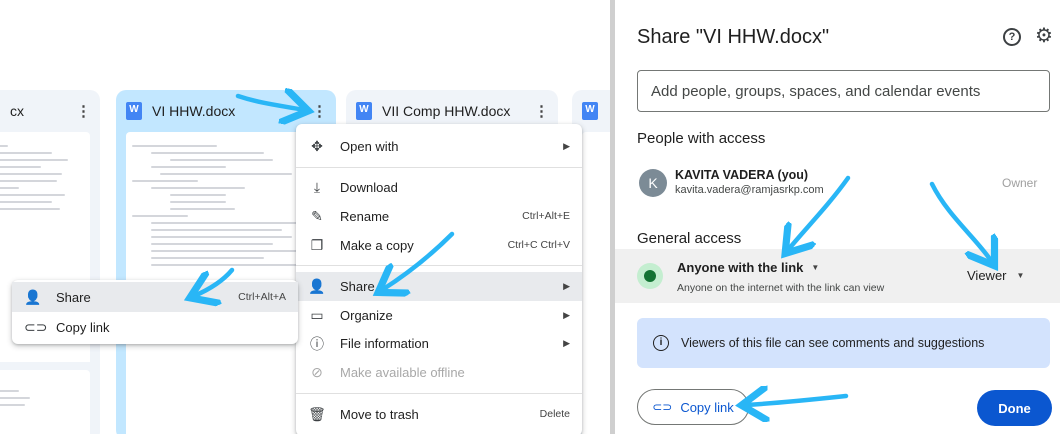 The height and width of the screenshot is (434, 1060). What do you see at coordinates (439, 315) in the screenshot?
I see `menu-item-organize: ▭ Organize ▶` at bounding box center [439, 315].